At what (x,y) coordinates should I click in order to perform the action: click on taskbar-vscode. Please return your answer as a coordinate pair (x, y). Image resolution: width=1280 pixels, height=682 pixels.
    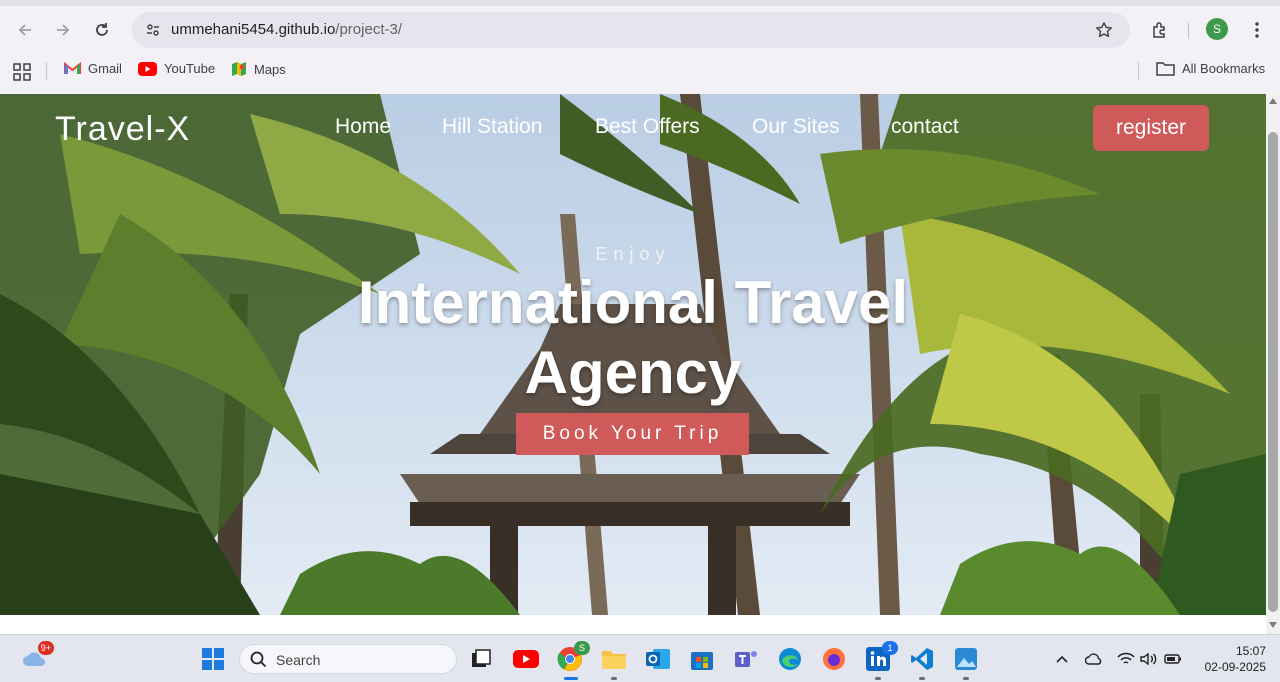
    Looking at the image, I should click on (922, 662).